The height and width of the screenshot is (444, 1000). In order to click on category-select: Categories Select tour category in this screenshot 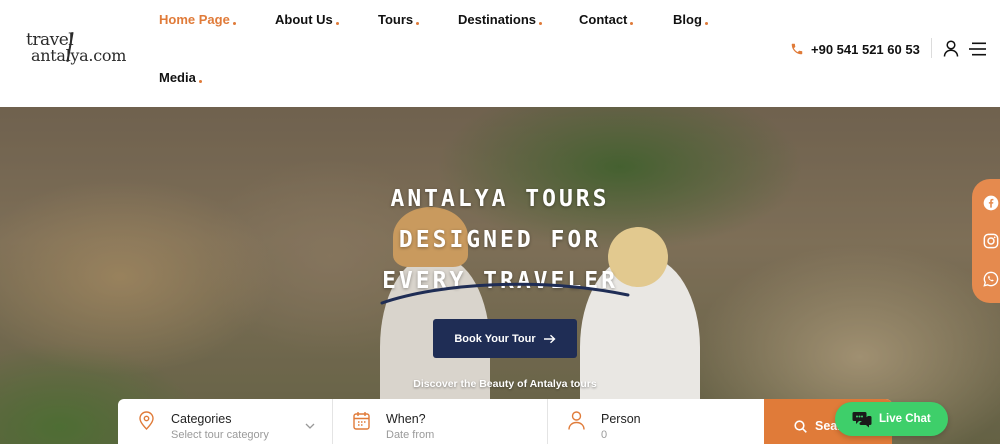, I will do `click(225, 421)`.